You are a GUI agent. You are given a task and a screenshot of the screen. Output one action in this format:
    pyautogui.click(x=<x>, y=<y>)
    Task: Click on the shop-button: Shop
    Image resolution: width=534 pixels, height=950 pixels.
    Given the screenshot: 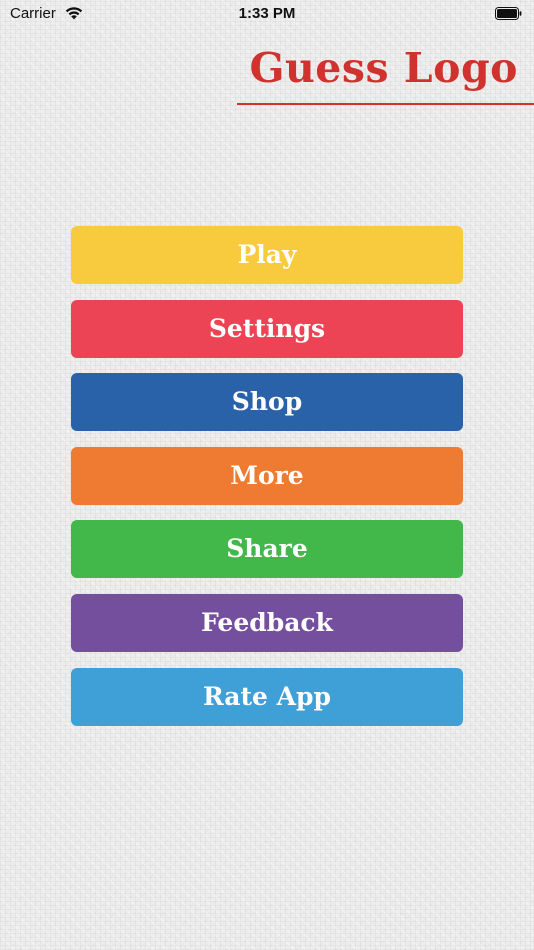 What is the action you would take?
    pyautogui.click(x=267, y=402)
    